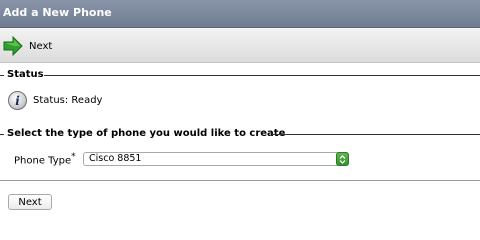 This screenshot has height=240, width=480. Describe the element at coordinates (41, 46) in the screenshot. I see `toolbar-next-label: Next` at that location.